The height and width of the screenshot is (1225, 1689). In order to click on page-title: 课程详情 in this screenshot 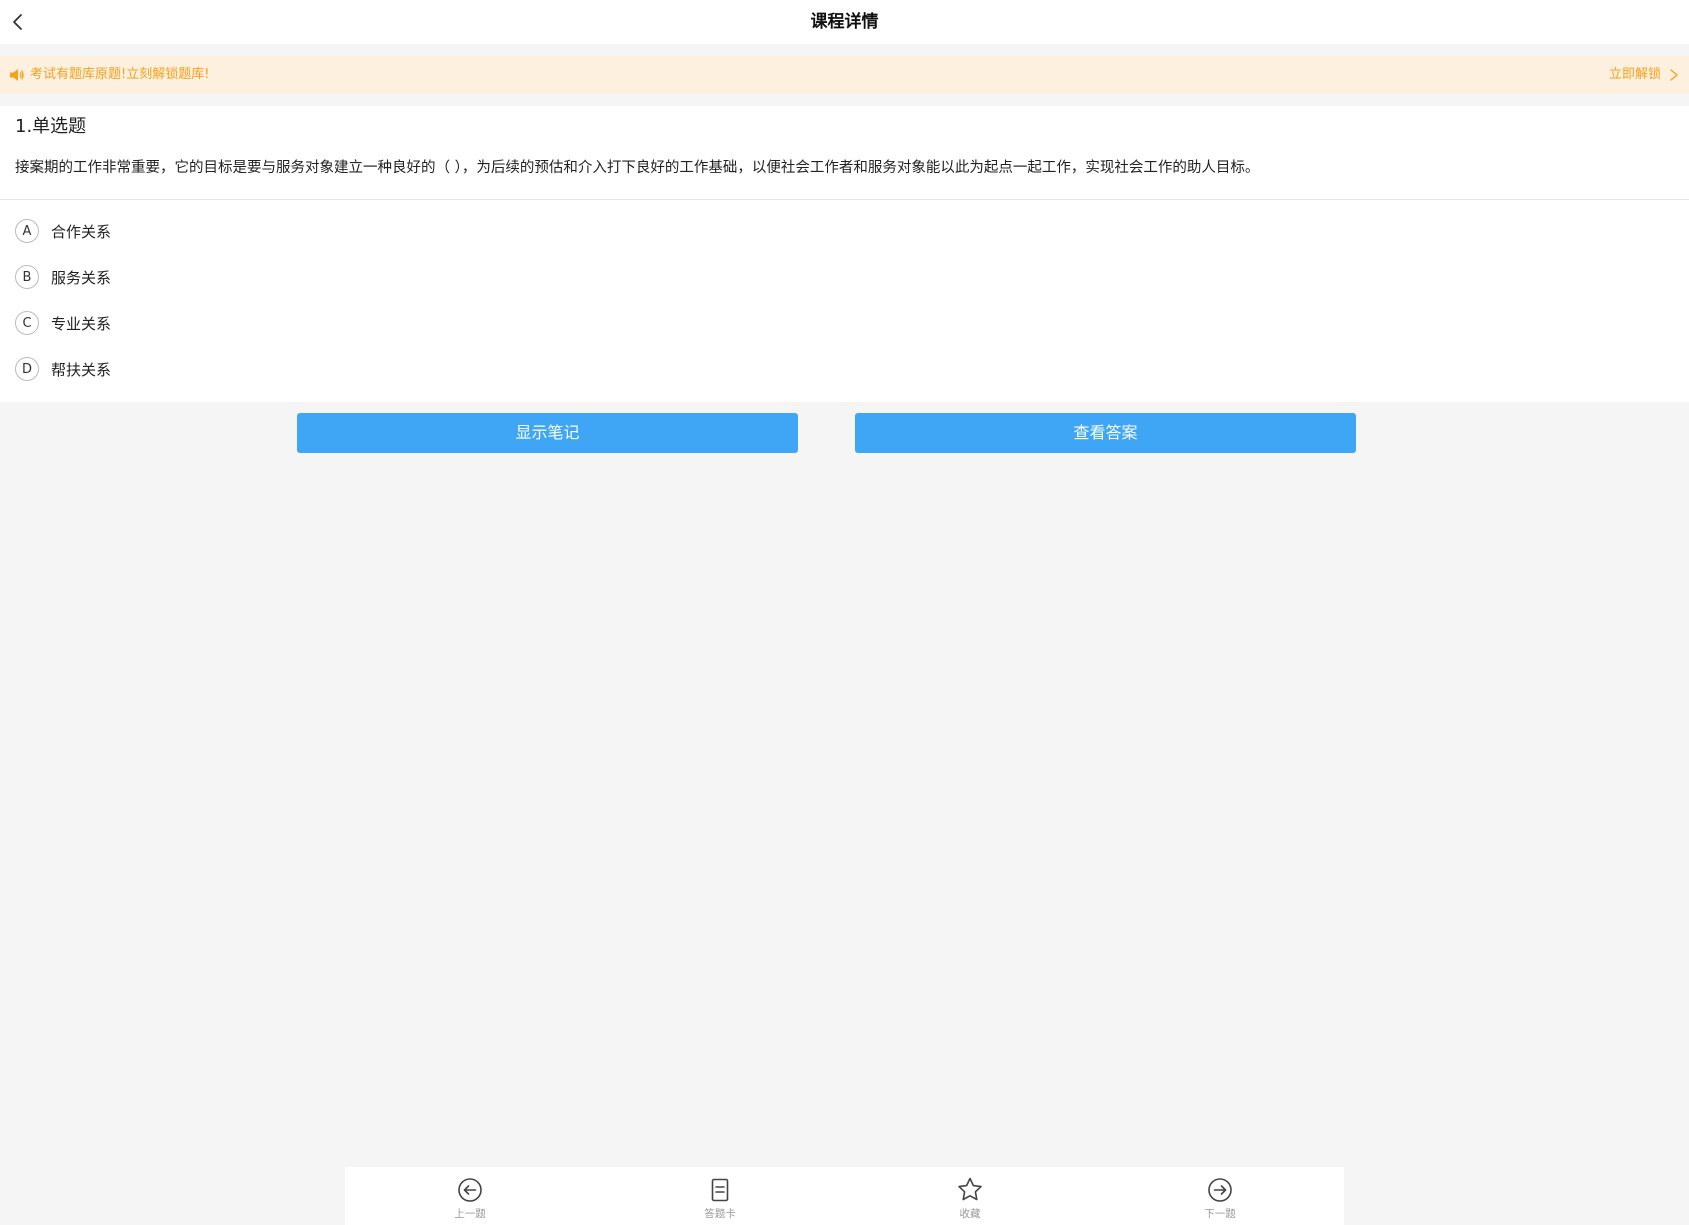, I will do `click(844, 22)`.